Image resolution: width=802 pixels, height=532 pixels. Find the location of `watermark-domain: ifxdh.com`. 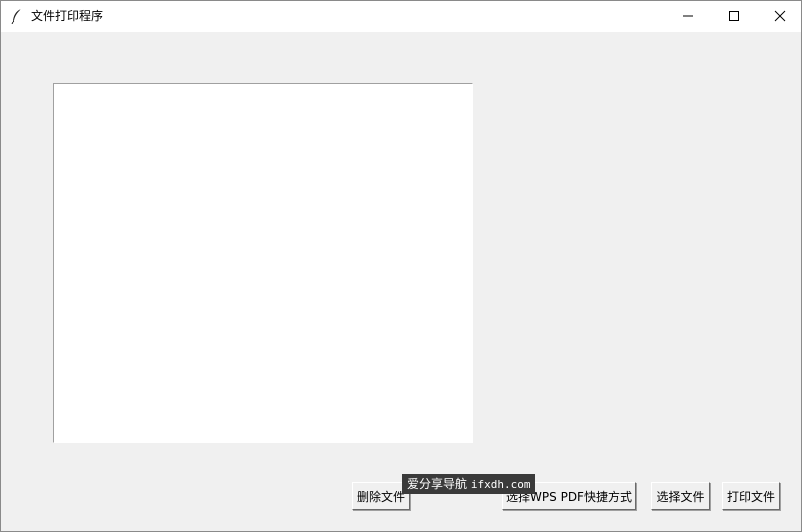

watermark-domain: ifxdh.com is located at coordinates (500, 484).